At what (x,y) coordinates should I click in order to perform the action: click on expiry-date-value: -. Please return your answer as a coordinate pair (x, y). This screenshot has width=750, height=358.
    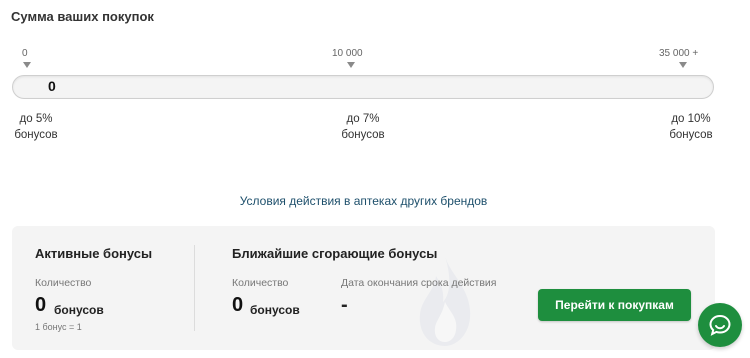
    Looking at the image, I should click on (344, 305).